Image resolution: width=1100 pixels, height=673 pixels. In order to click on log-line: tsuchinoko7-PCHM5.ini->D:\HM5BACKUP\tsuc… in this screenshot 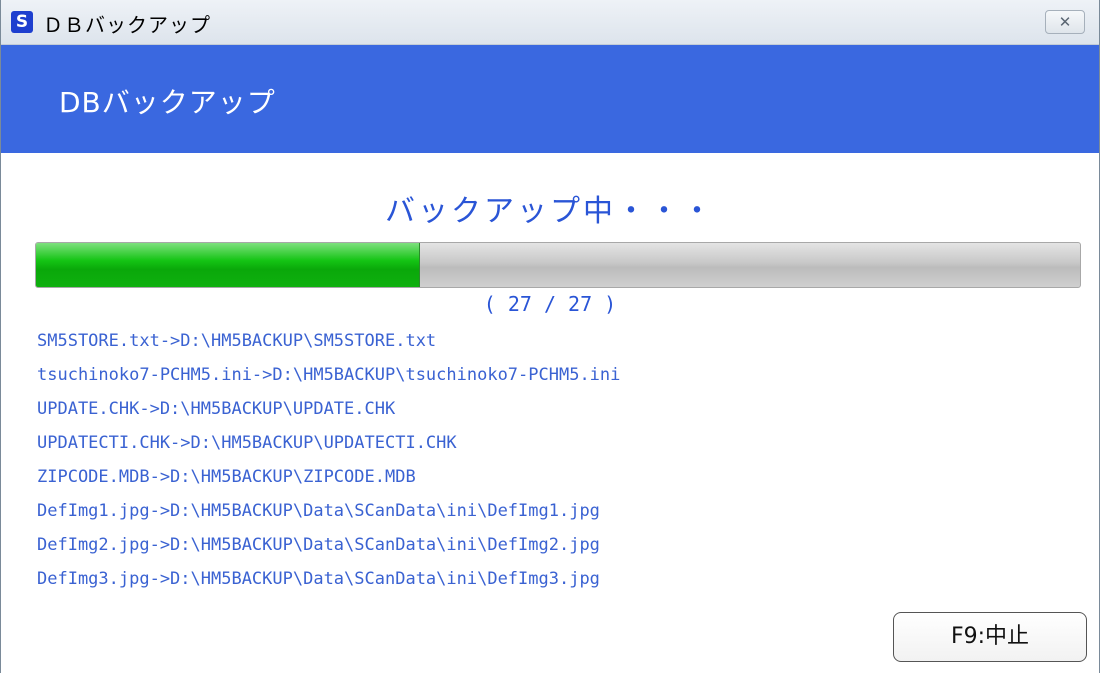, I will do `click(329, 375)`.